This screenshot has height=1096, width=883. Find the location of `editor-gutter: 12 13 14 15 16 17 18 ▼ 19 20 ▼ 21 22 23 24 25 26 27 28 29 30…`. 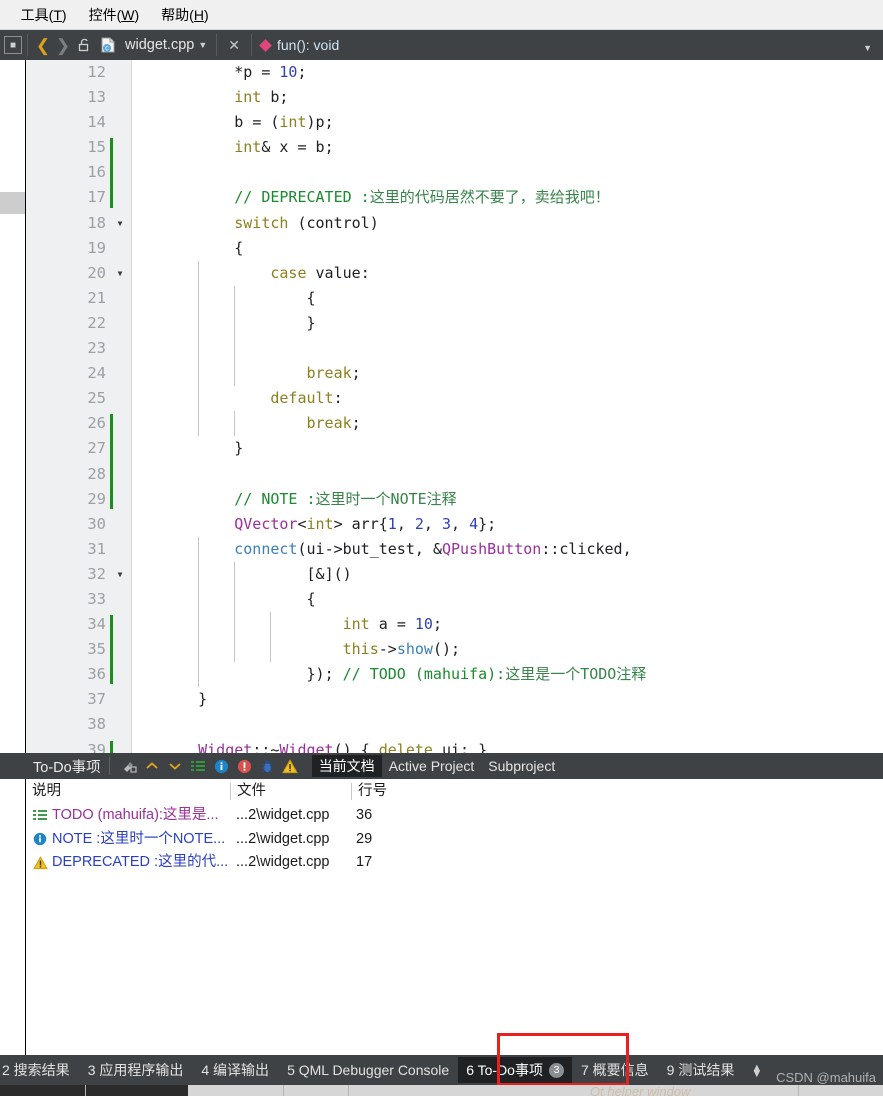

editor-gutter: 12 13 14 15 16 17 18 ▼ 19 20 ▼ 21 22 23 24 25 26 27 28 29 30… is located at coordinates (78, 406).